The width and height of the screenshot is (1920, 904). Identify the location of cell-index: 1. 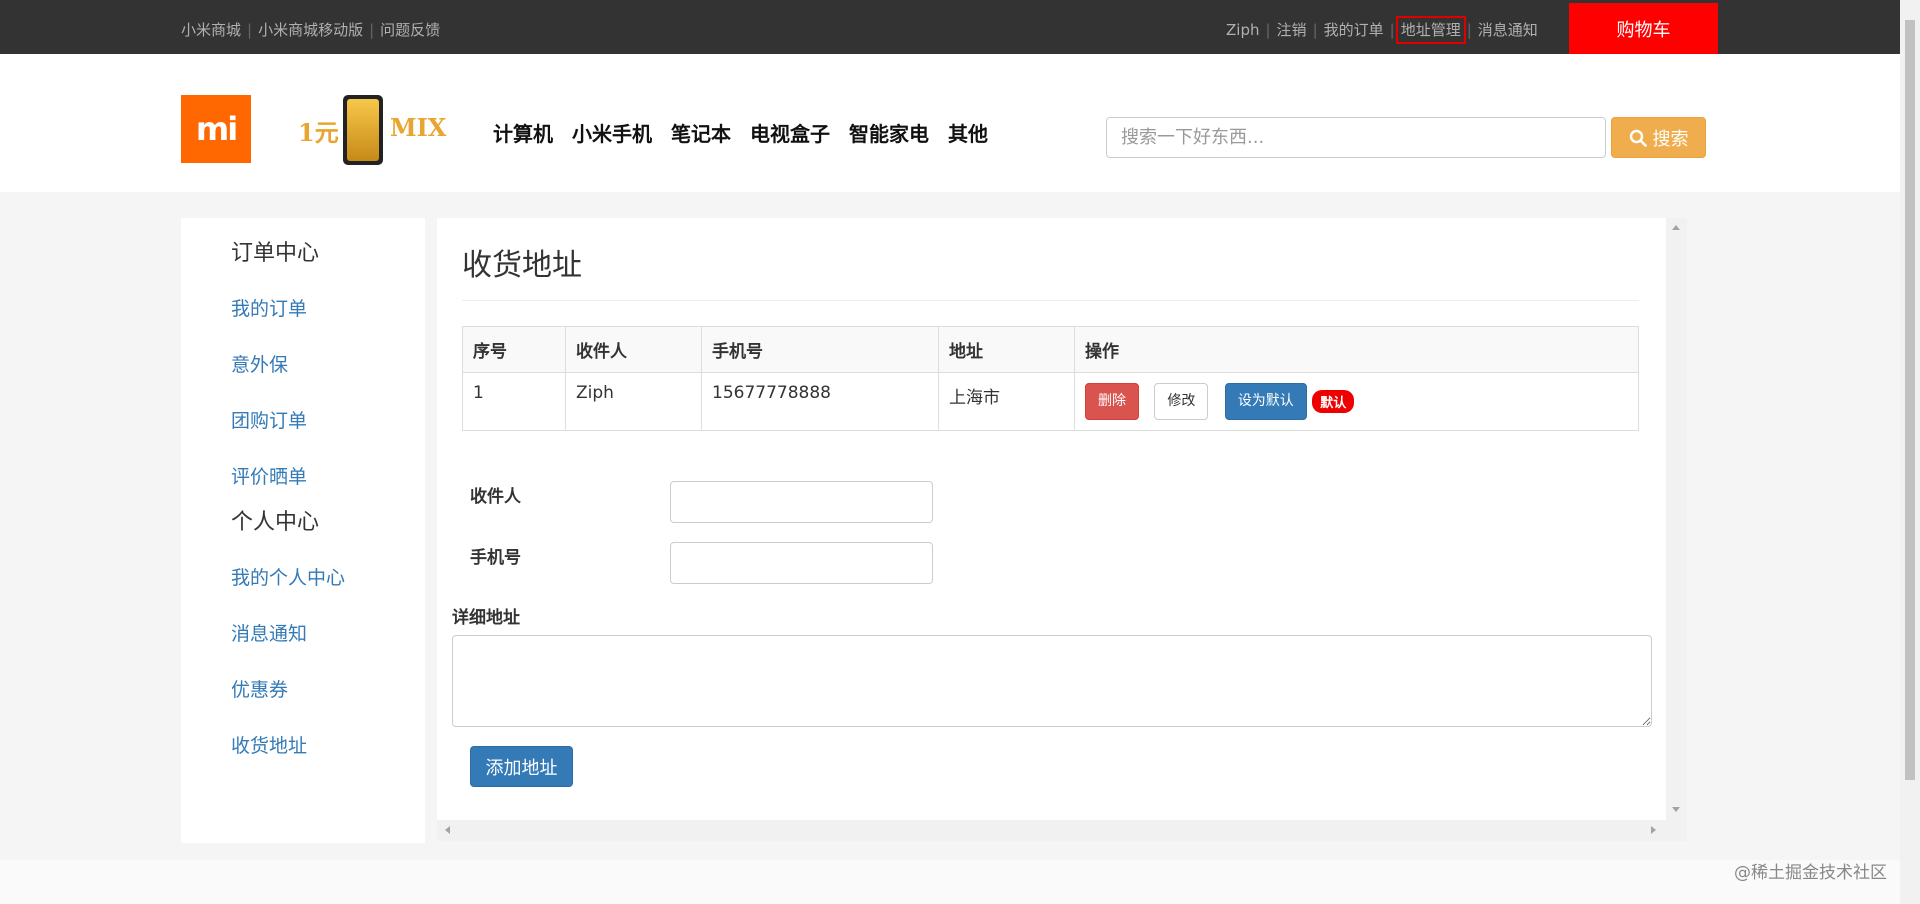
(514, 401).